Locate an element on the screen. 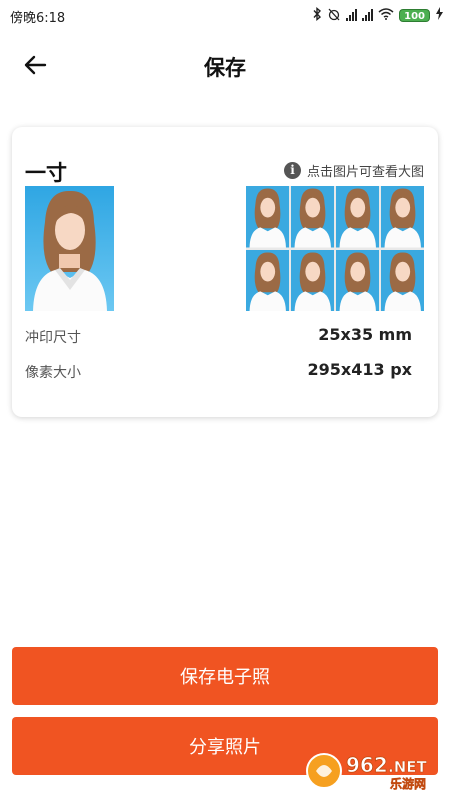 This screenshot has height=800, width=450. print-size-value: 25x35 mm is located at coordinates (365, 334).